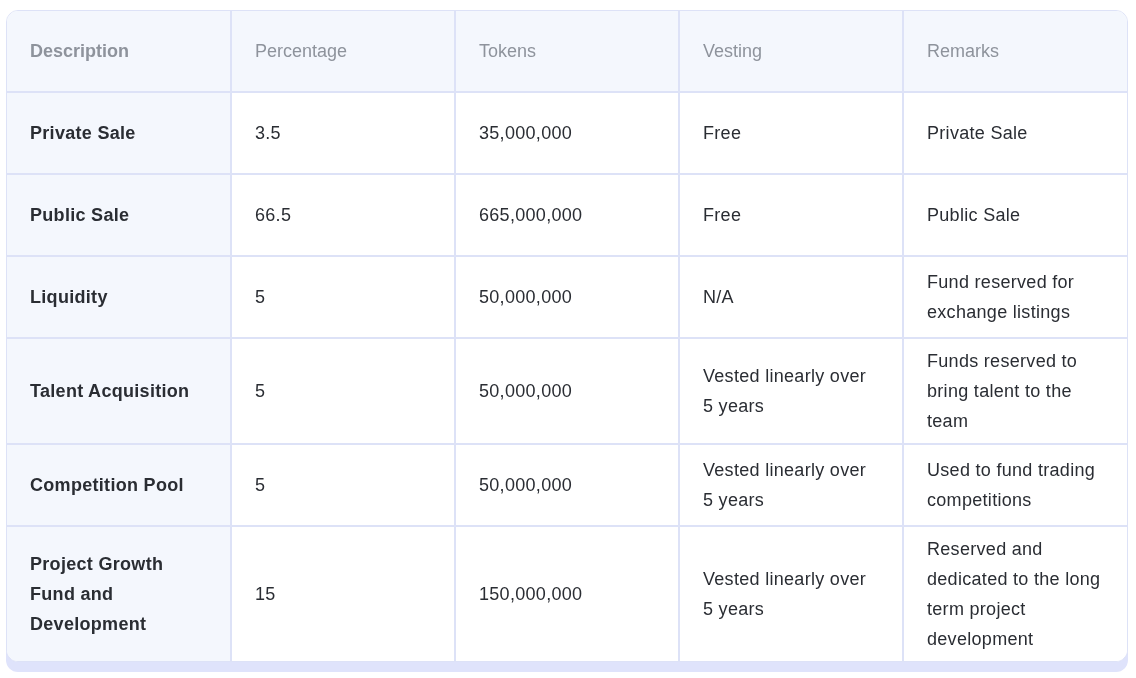 This screenshot has width=1136, height=678. Describe the element at coordinates (1015, 215) in the screenshot. I see `table-cell: Public Sale` at that location.